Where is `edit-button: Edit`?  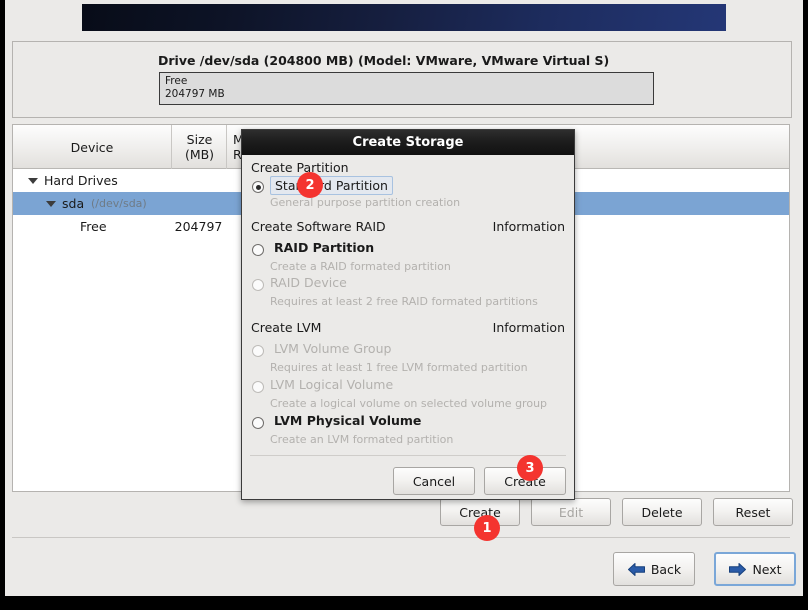 edit-button: Edit is located at coordinates (571, 512).